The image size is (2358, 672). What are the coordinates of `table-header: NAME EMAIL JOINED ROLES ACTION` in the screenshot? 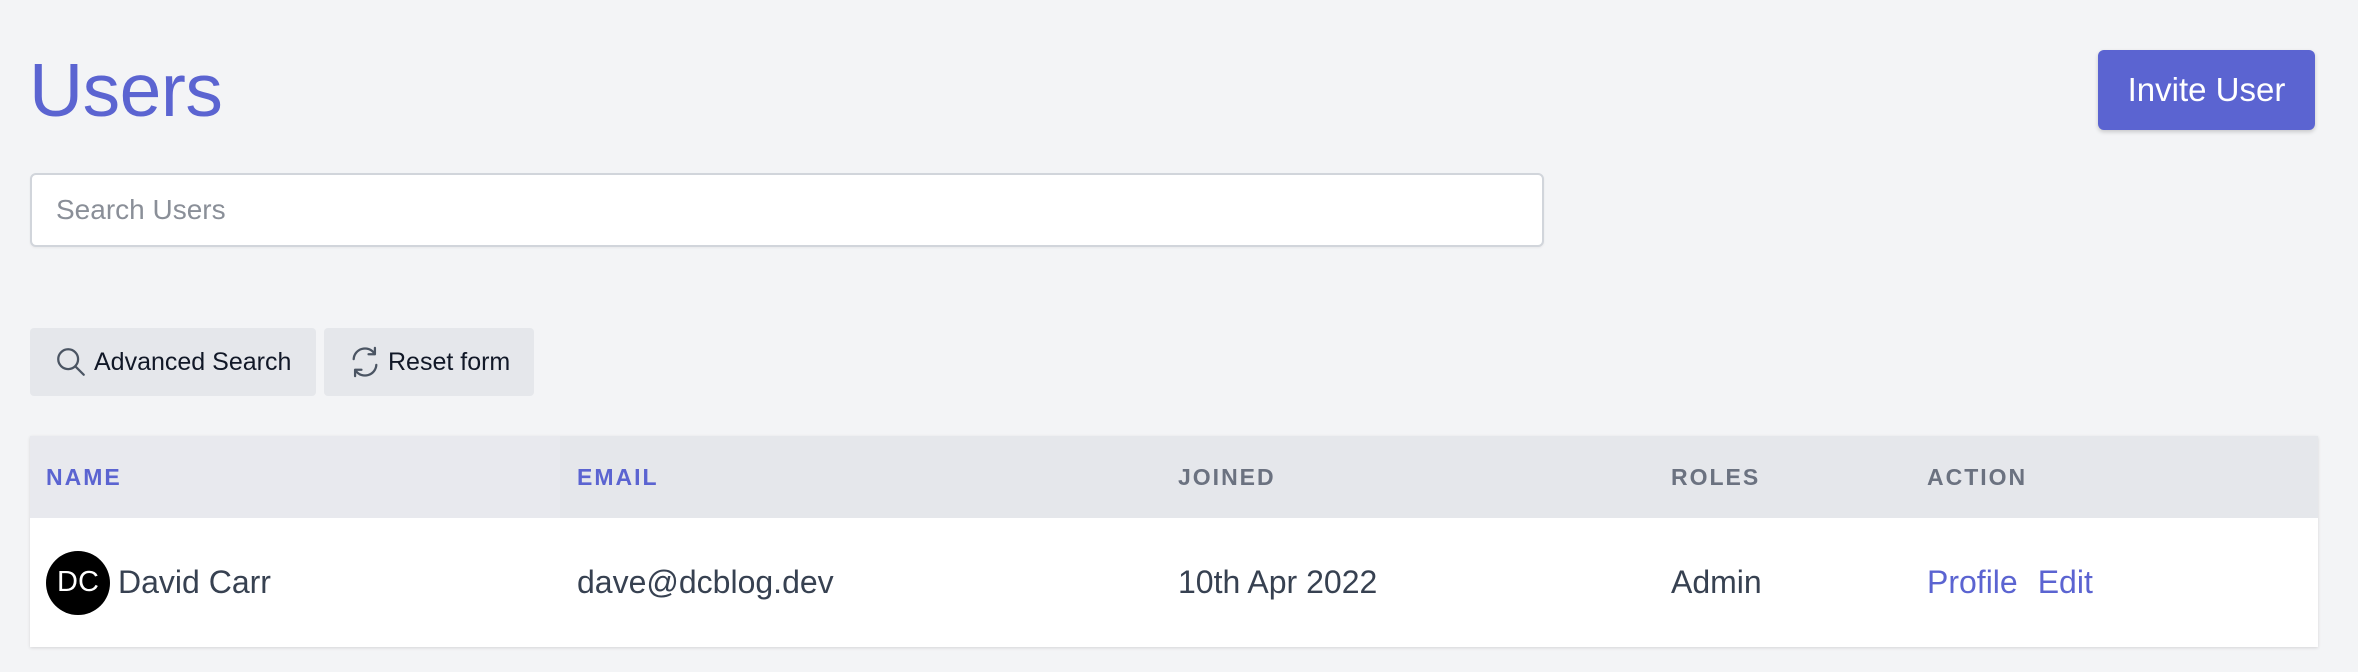 It's located at (1174, 477).